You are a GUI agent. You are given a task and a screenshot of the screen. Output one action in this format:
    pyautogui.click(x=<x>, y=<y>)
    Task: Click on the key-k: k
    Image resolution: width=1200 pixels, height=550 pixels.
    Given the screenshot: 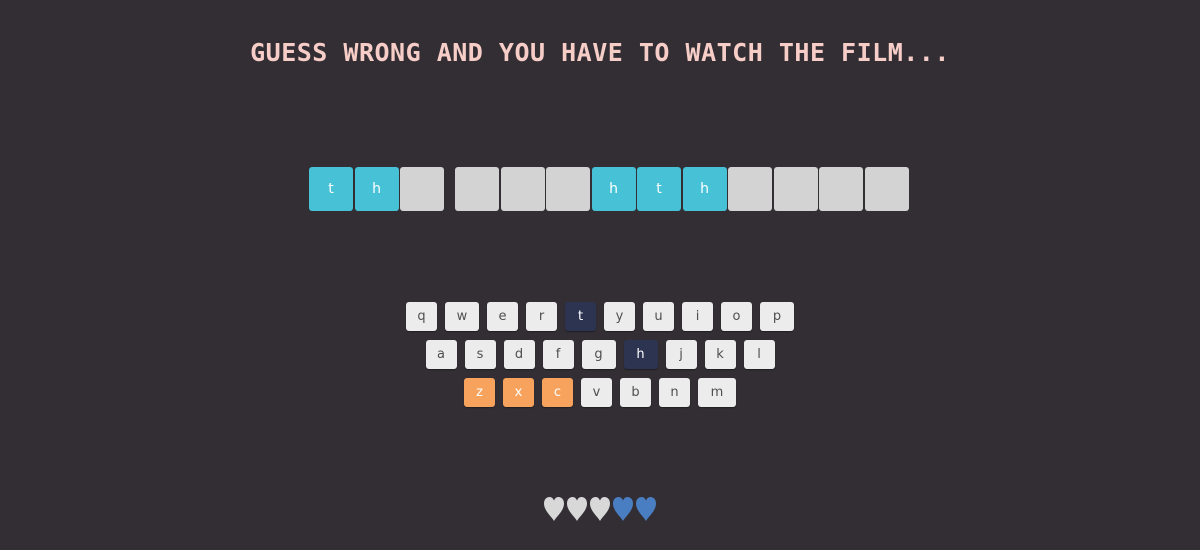 What is the action you would take?
    pyautogui.click(x=720, y=354)
    